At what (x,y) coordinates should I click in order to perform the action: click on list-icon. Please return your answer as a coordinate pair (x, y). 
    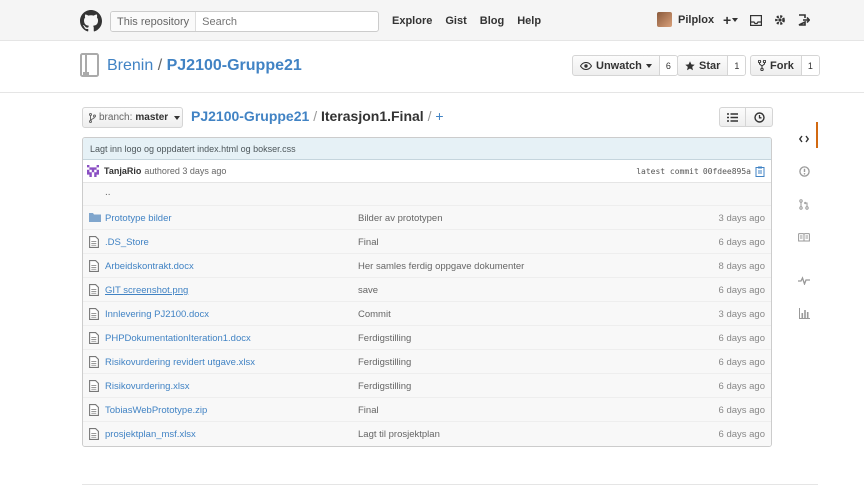
    Looking at the image, I should click on (732, 117).